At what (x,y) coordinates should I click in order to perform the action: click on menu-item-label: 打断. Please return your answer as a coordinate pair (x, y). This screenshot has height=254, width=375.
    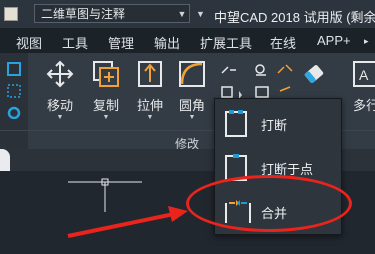
    Looking at the image, I should click on (274, 125).